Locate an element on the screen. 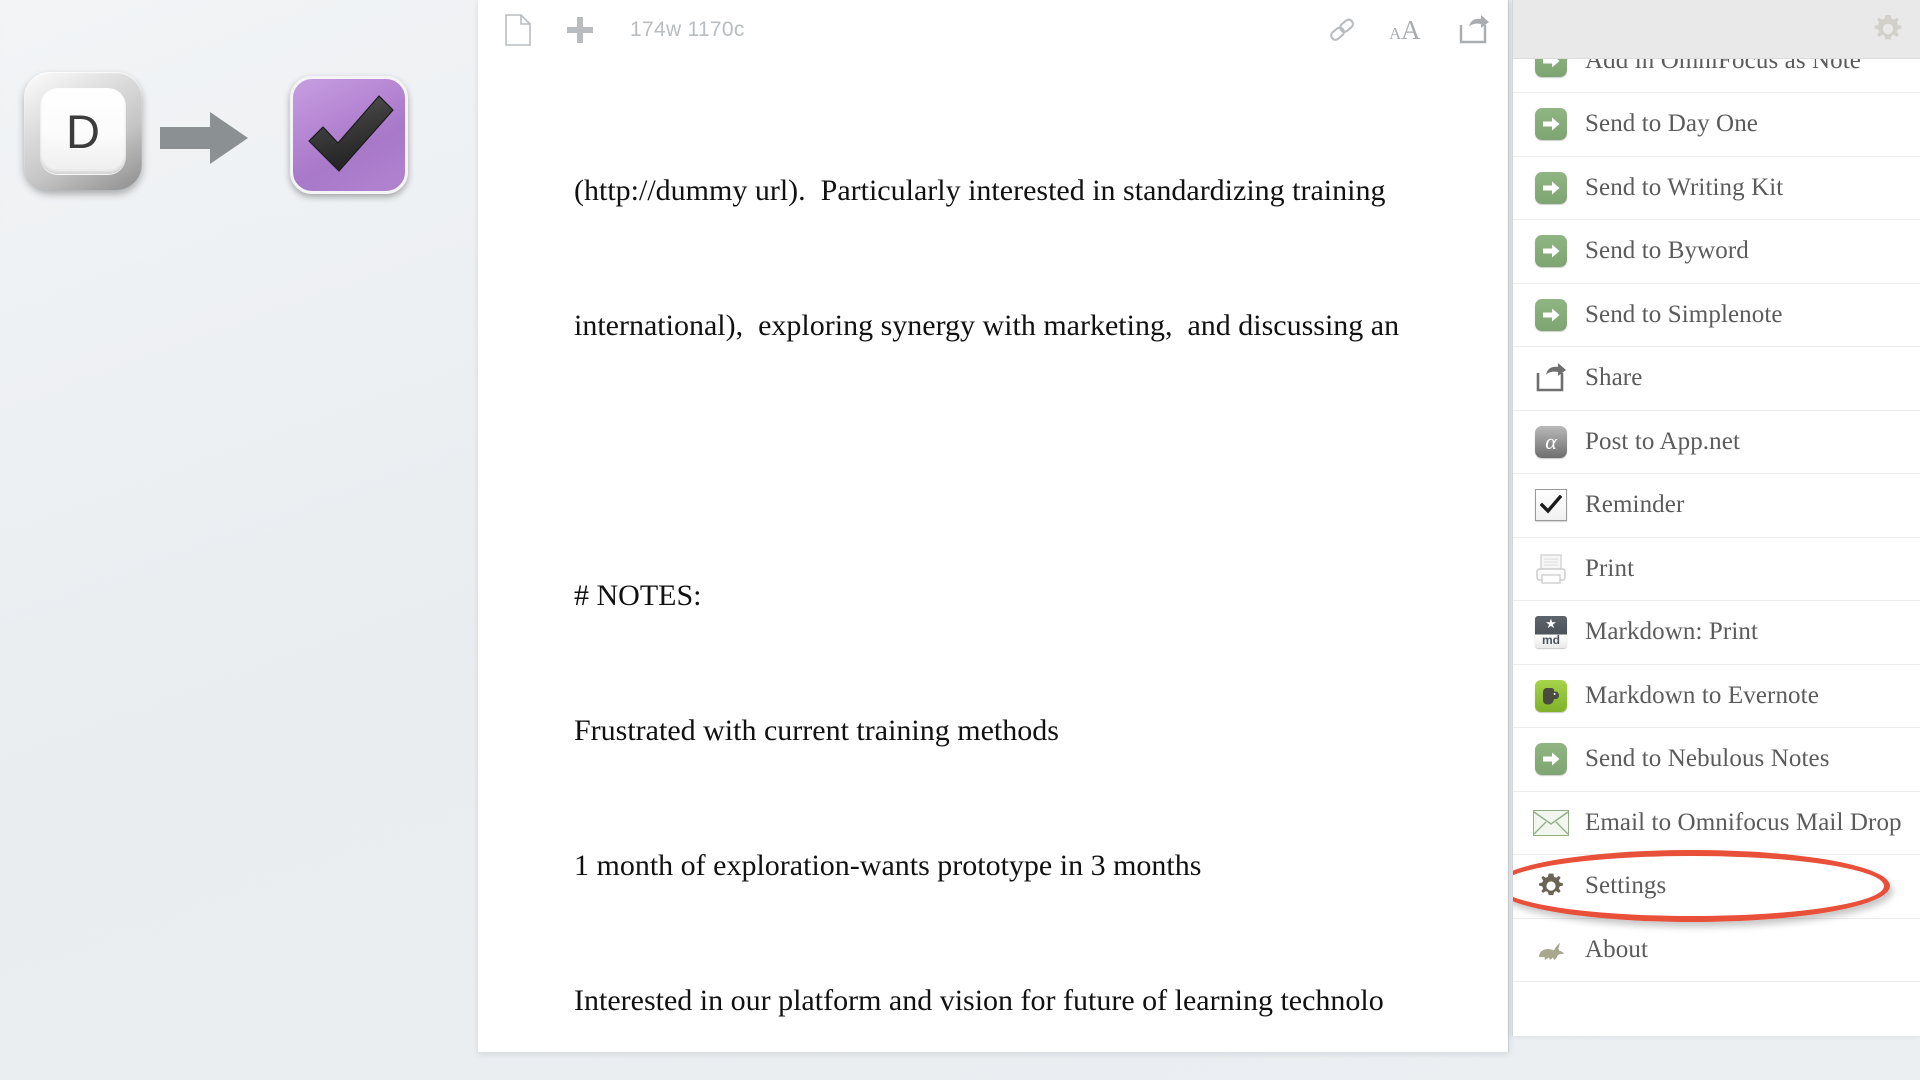 This screenshot has height=1080, width=1920. menu-item-reminder: Reminder is located at coordinates (1716, 506).